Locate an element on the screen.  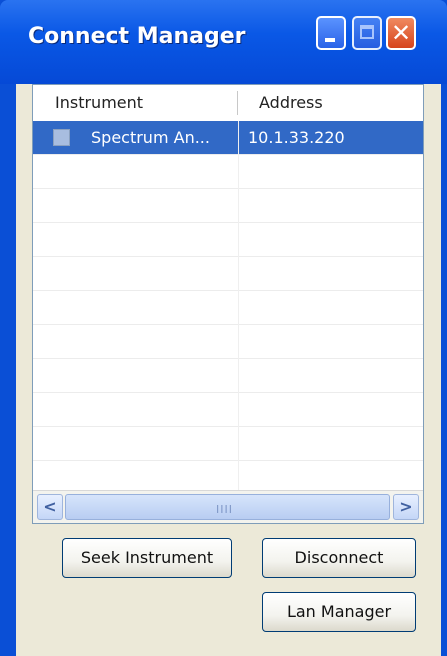
list-item: Spectrum An... 10.1.33.220 is located at coordinates (228, 138).